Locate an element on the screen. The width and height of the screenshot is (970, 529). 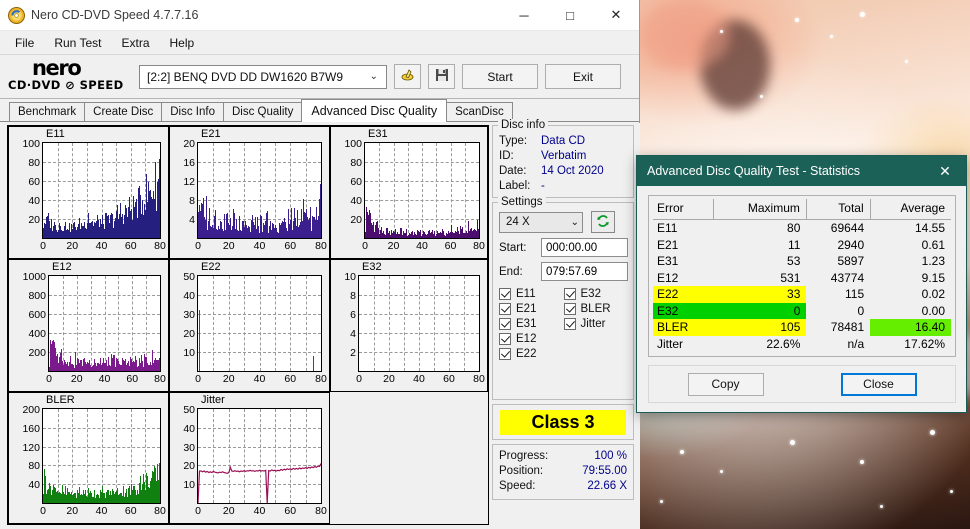
checkbox-e22: E22 is located at coordinates (531, 354).